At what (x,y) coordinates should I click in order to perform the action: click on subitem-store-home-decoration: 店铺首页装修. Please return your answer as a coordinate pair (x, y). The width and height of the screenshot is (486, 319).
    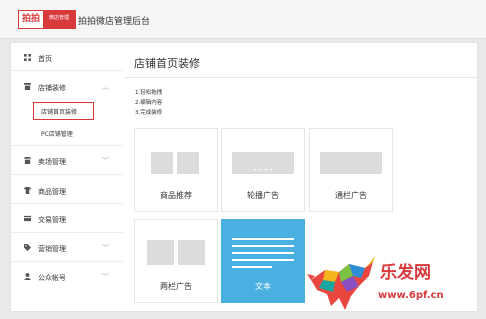
    Looking at the image, I should click on (59, 111).